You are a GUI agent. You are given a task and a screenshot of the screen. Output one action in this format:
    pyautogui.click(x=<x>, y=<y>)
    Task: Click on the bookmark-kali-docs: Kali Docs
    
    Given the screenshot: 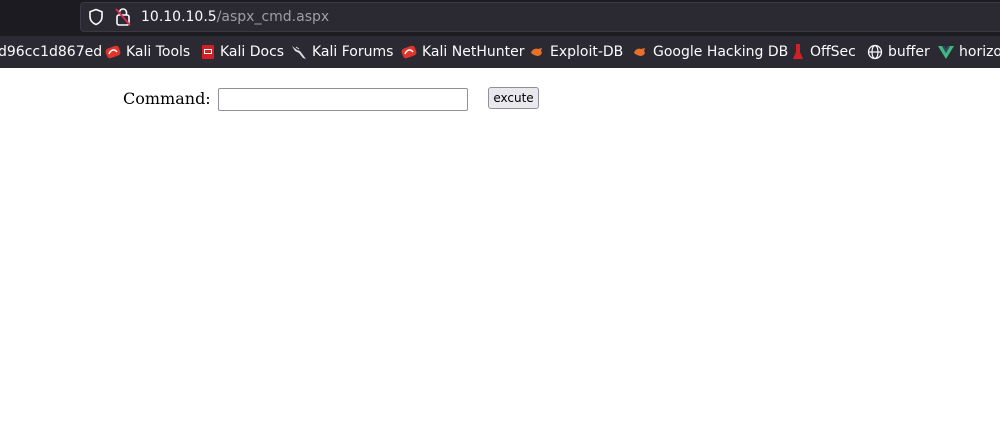 What is the action you would take?
    pyautogui.click(x=242, y=52)
    